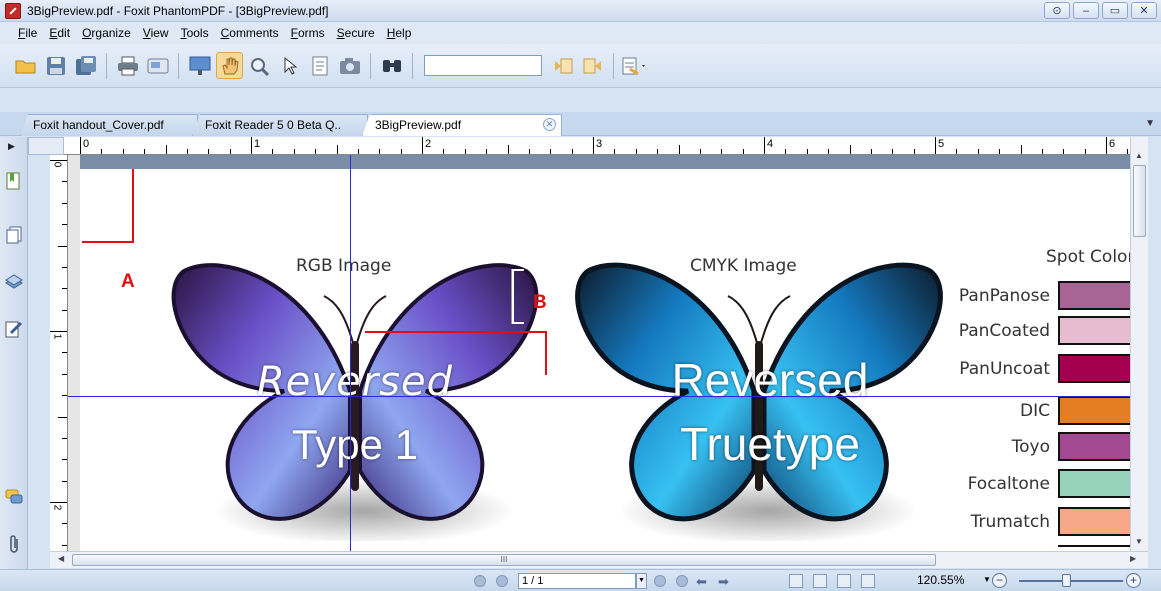 Image resolution: width=1161 pixels, height=591 pixels. I want to click on ruler-label: 6, so click(1112, 144).